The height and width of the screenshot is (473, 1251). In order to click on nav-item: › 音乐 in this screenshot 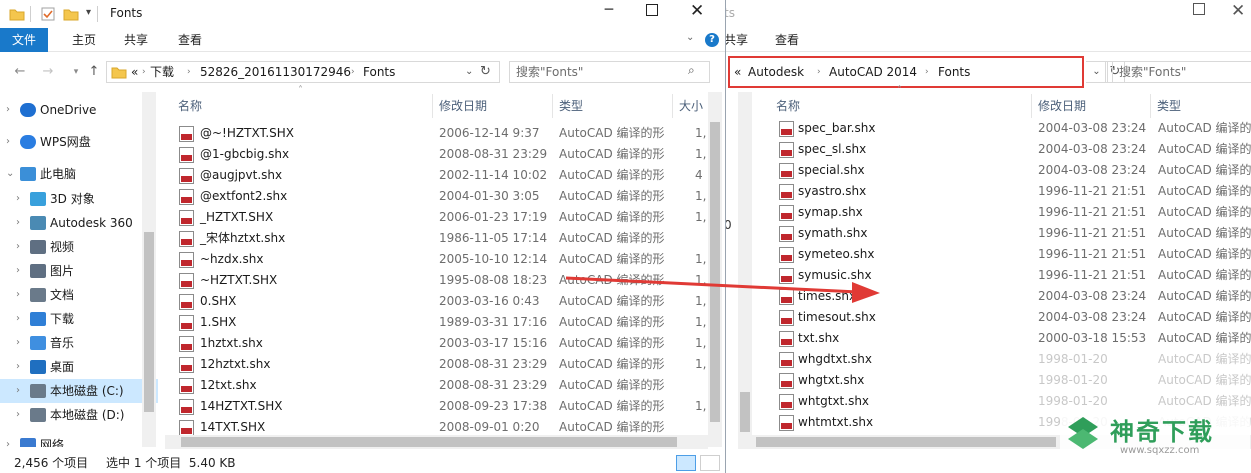, I will do `click(79, 343)`.